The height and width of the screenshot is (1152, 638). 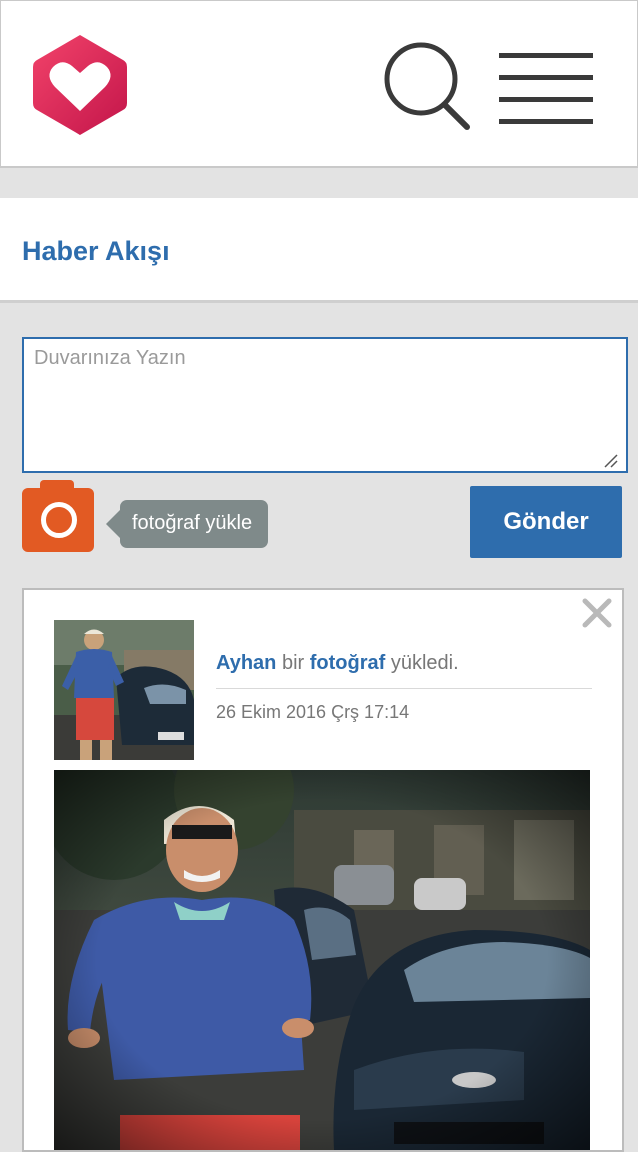 What do you see at coordinates (319, 250) in the screenshot?
I see `feed-title-bar: Haber Akışı` at bounding box center [319, 250].